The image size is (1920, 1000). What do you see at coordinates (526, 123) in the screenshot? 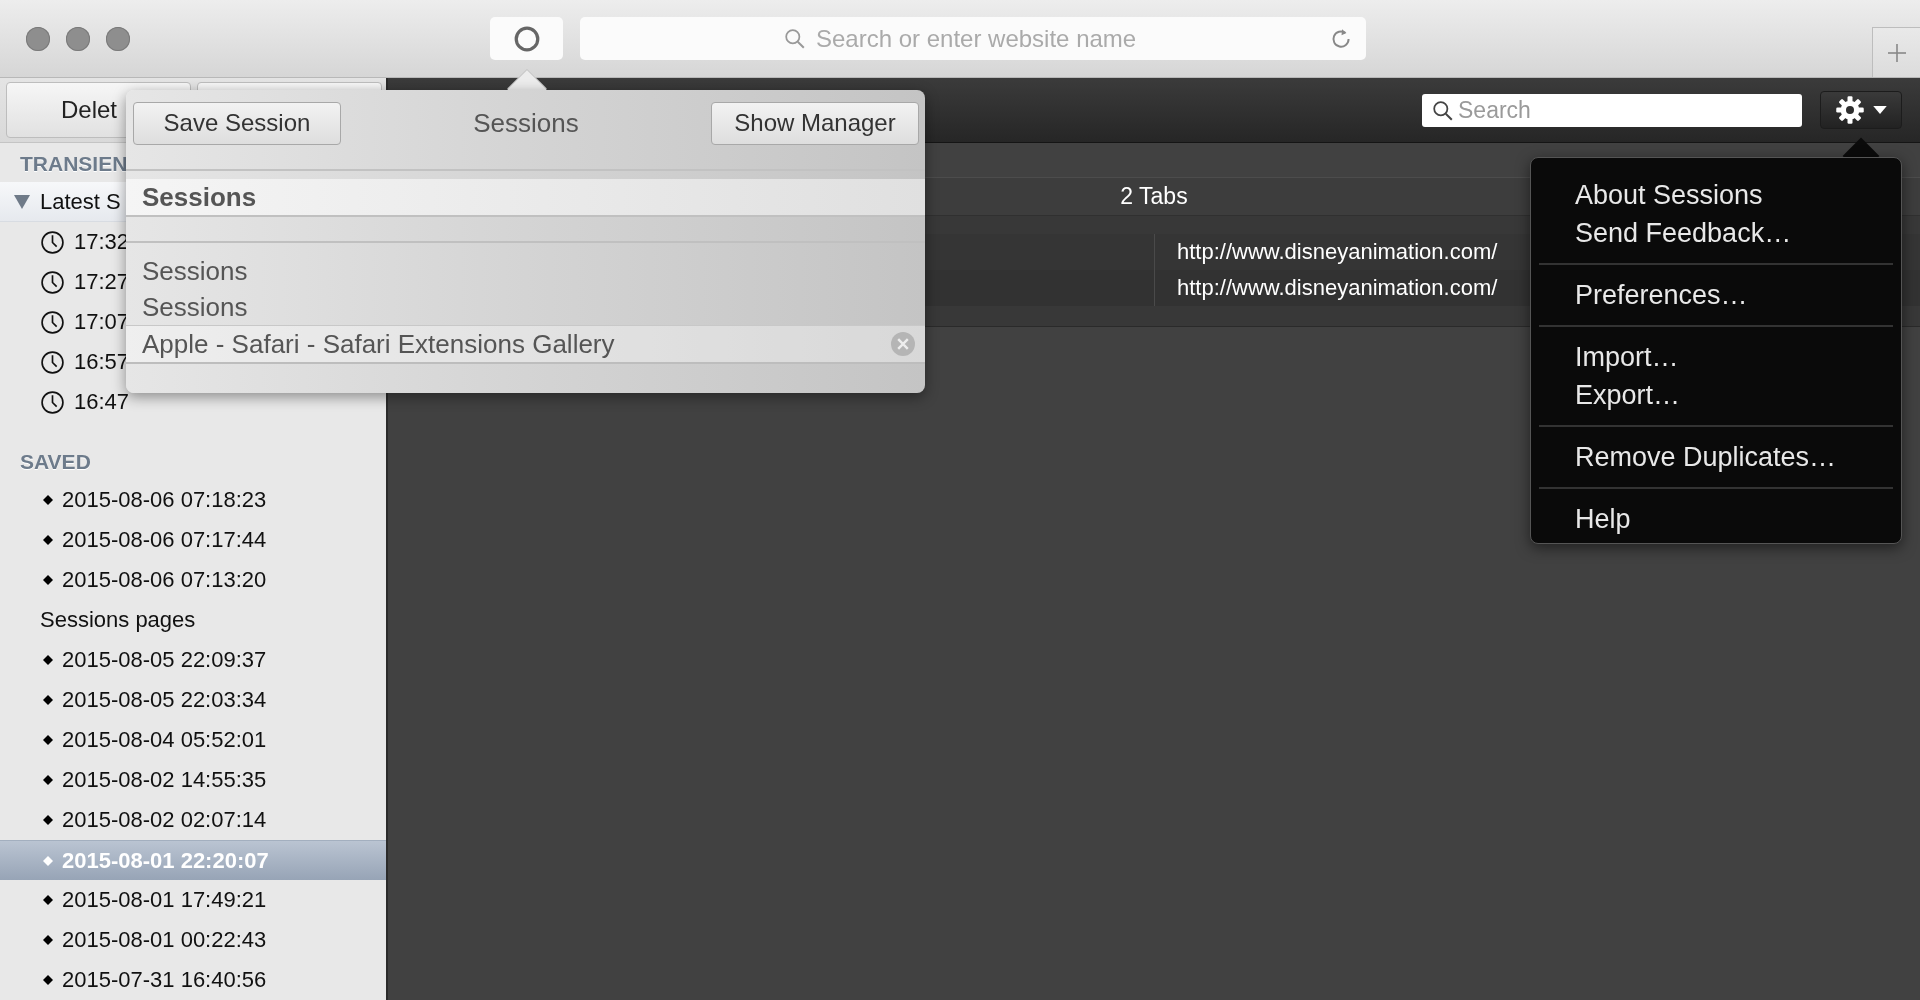
I see `popover-title: Sessions` at bounding box center [526, 123].